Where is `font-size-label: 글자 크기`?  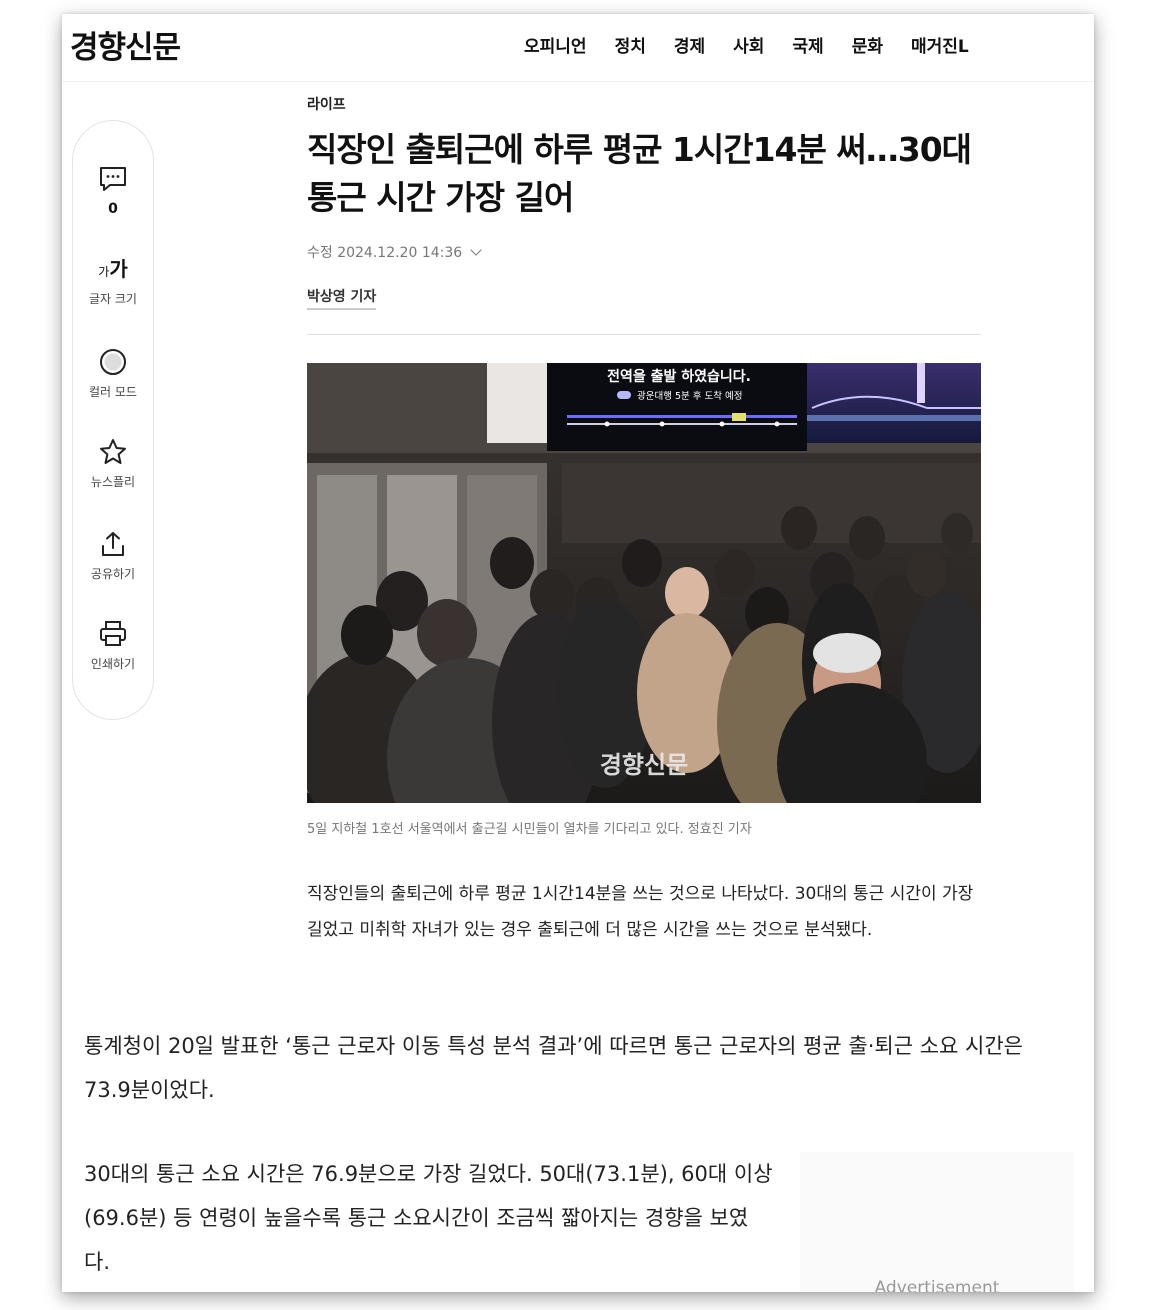
font-size-label: 글자 크기 is located at coordinates (113, 299).